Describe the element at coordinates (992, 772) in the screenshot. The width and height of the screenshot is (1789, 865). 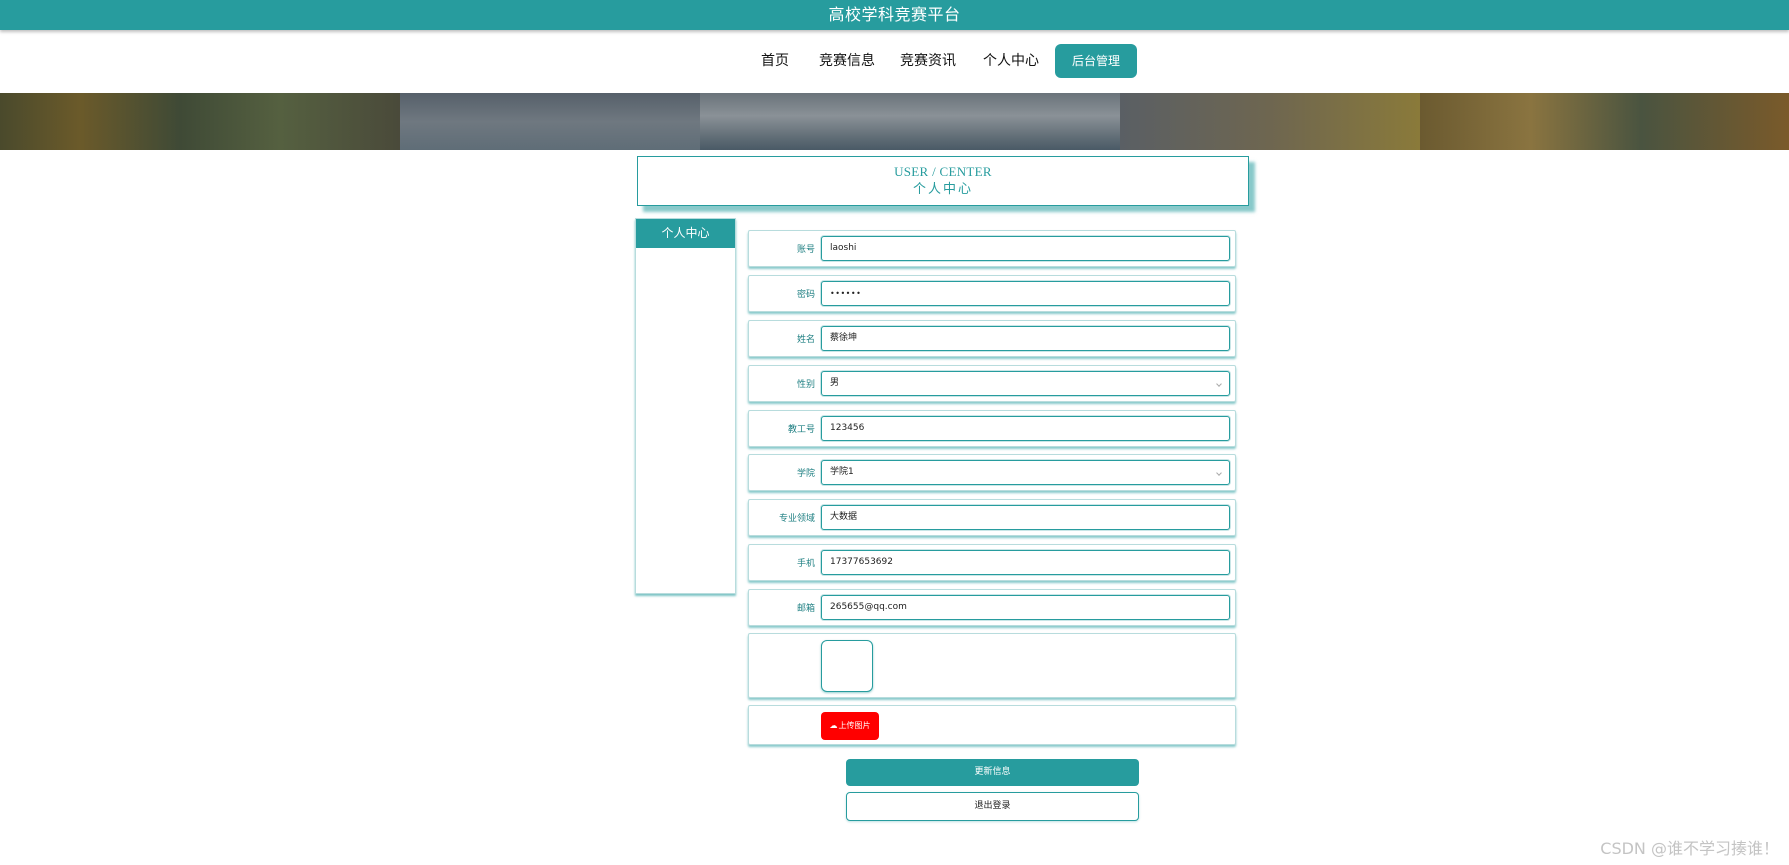
I see `update-info-button: 更新信息` at that location.